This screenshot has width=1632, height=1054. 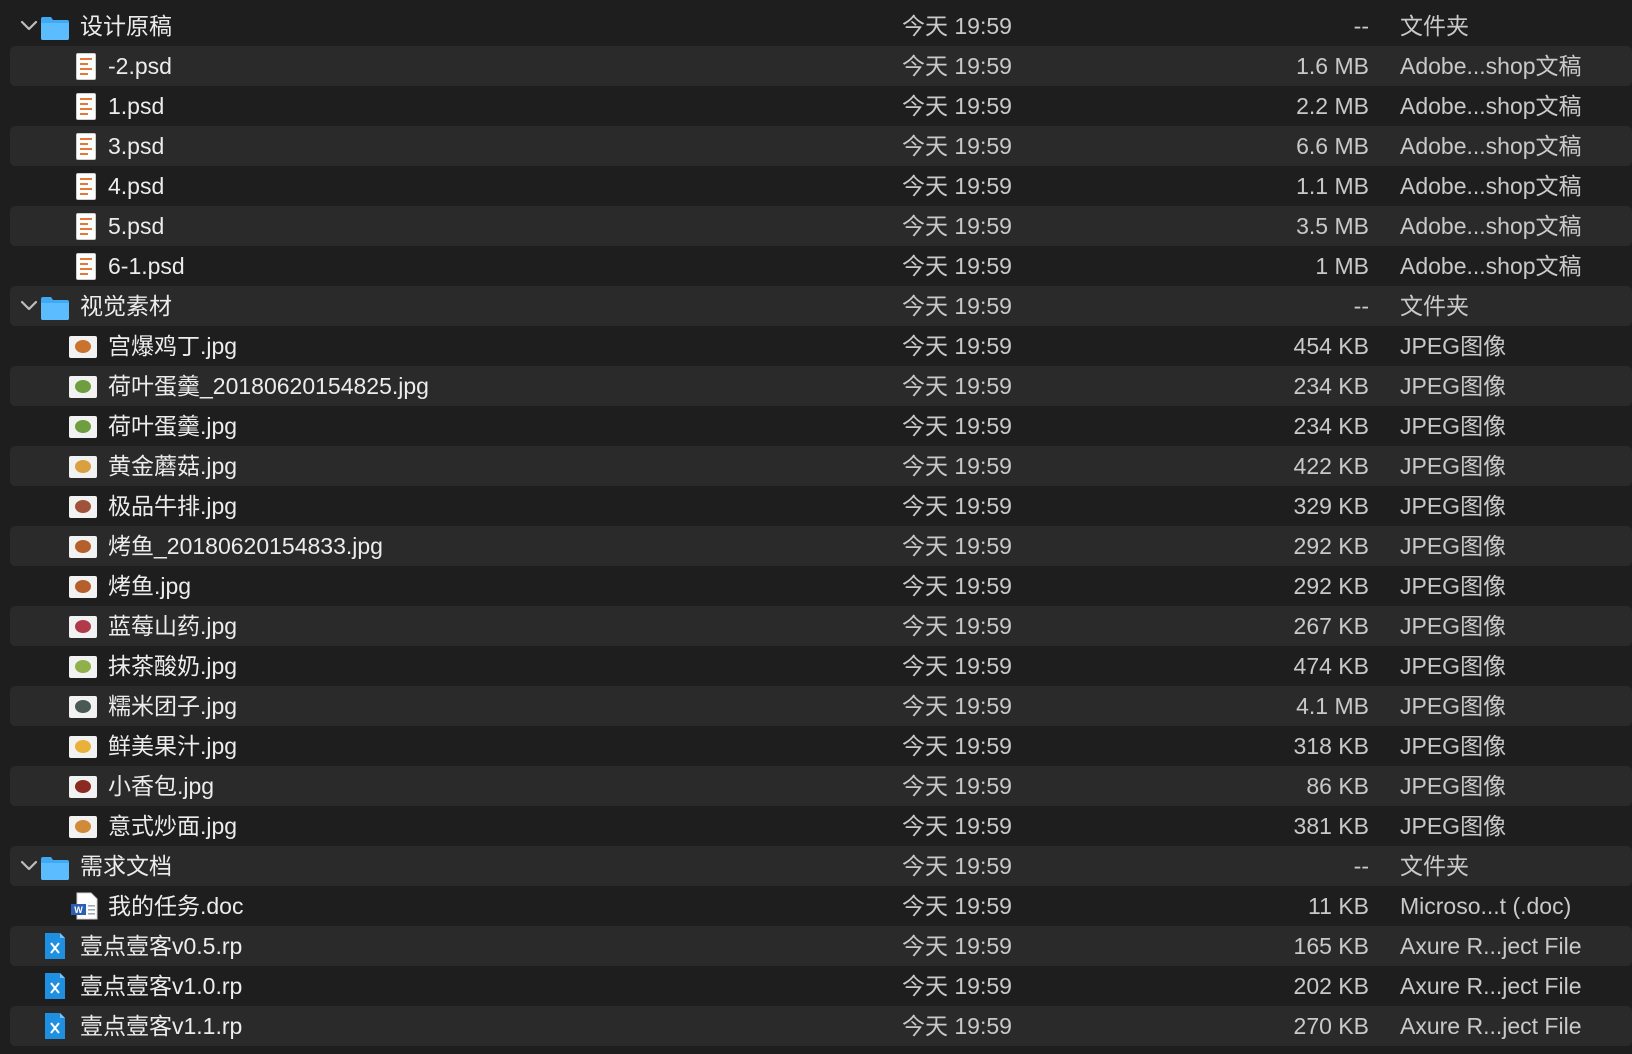 What do you see at coordinates (1332, 66) in the screenshot?
I see `file-size: 1.6 MB` at bounding box center [1332, 66].